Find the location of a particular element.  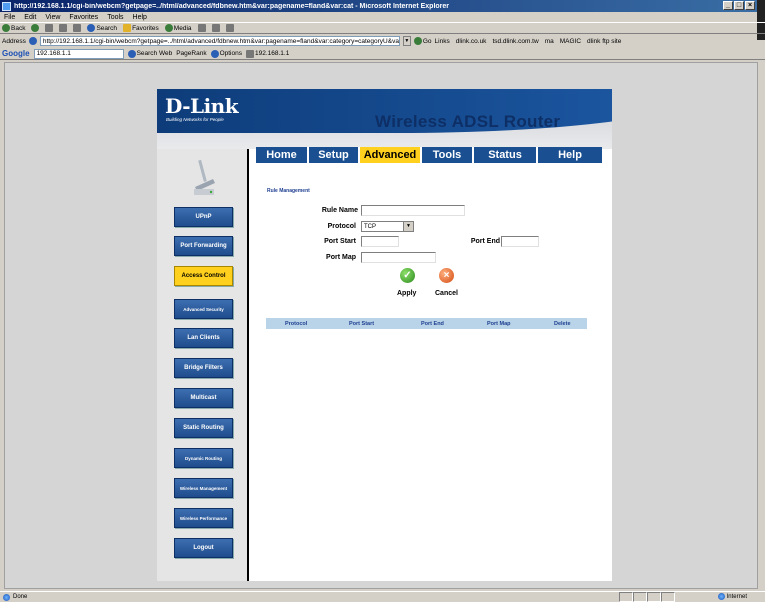

tab-setup: Setup is located at coordinates (334, 155).